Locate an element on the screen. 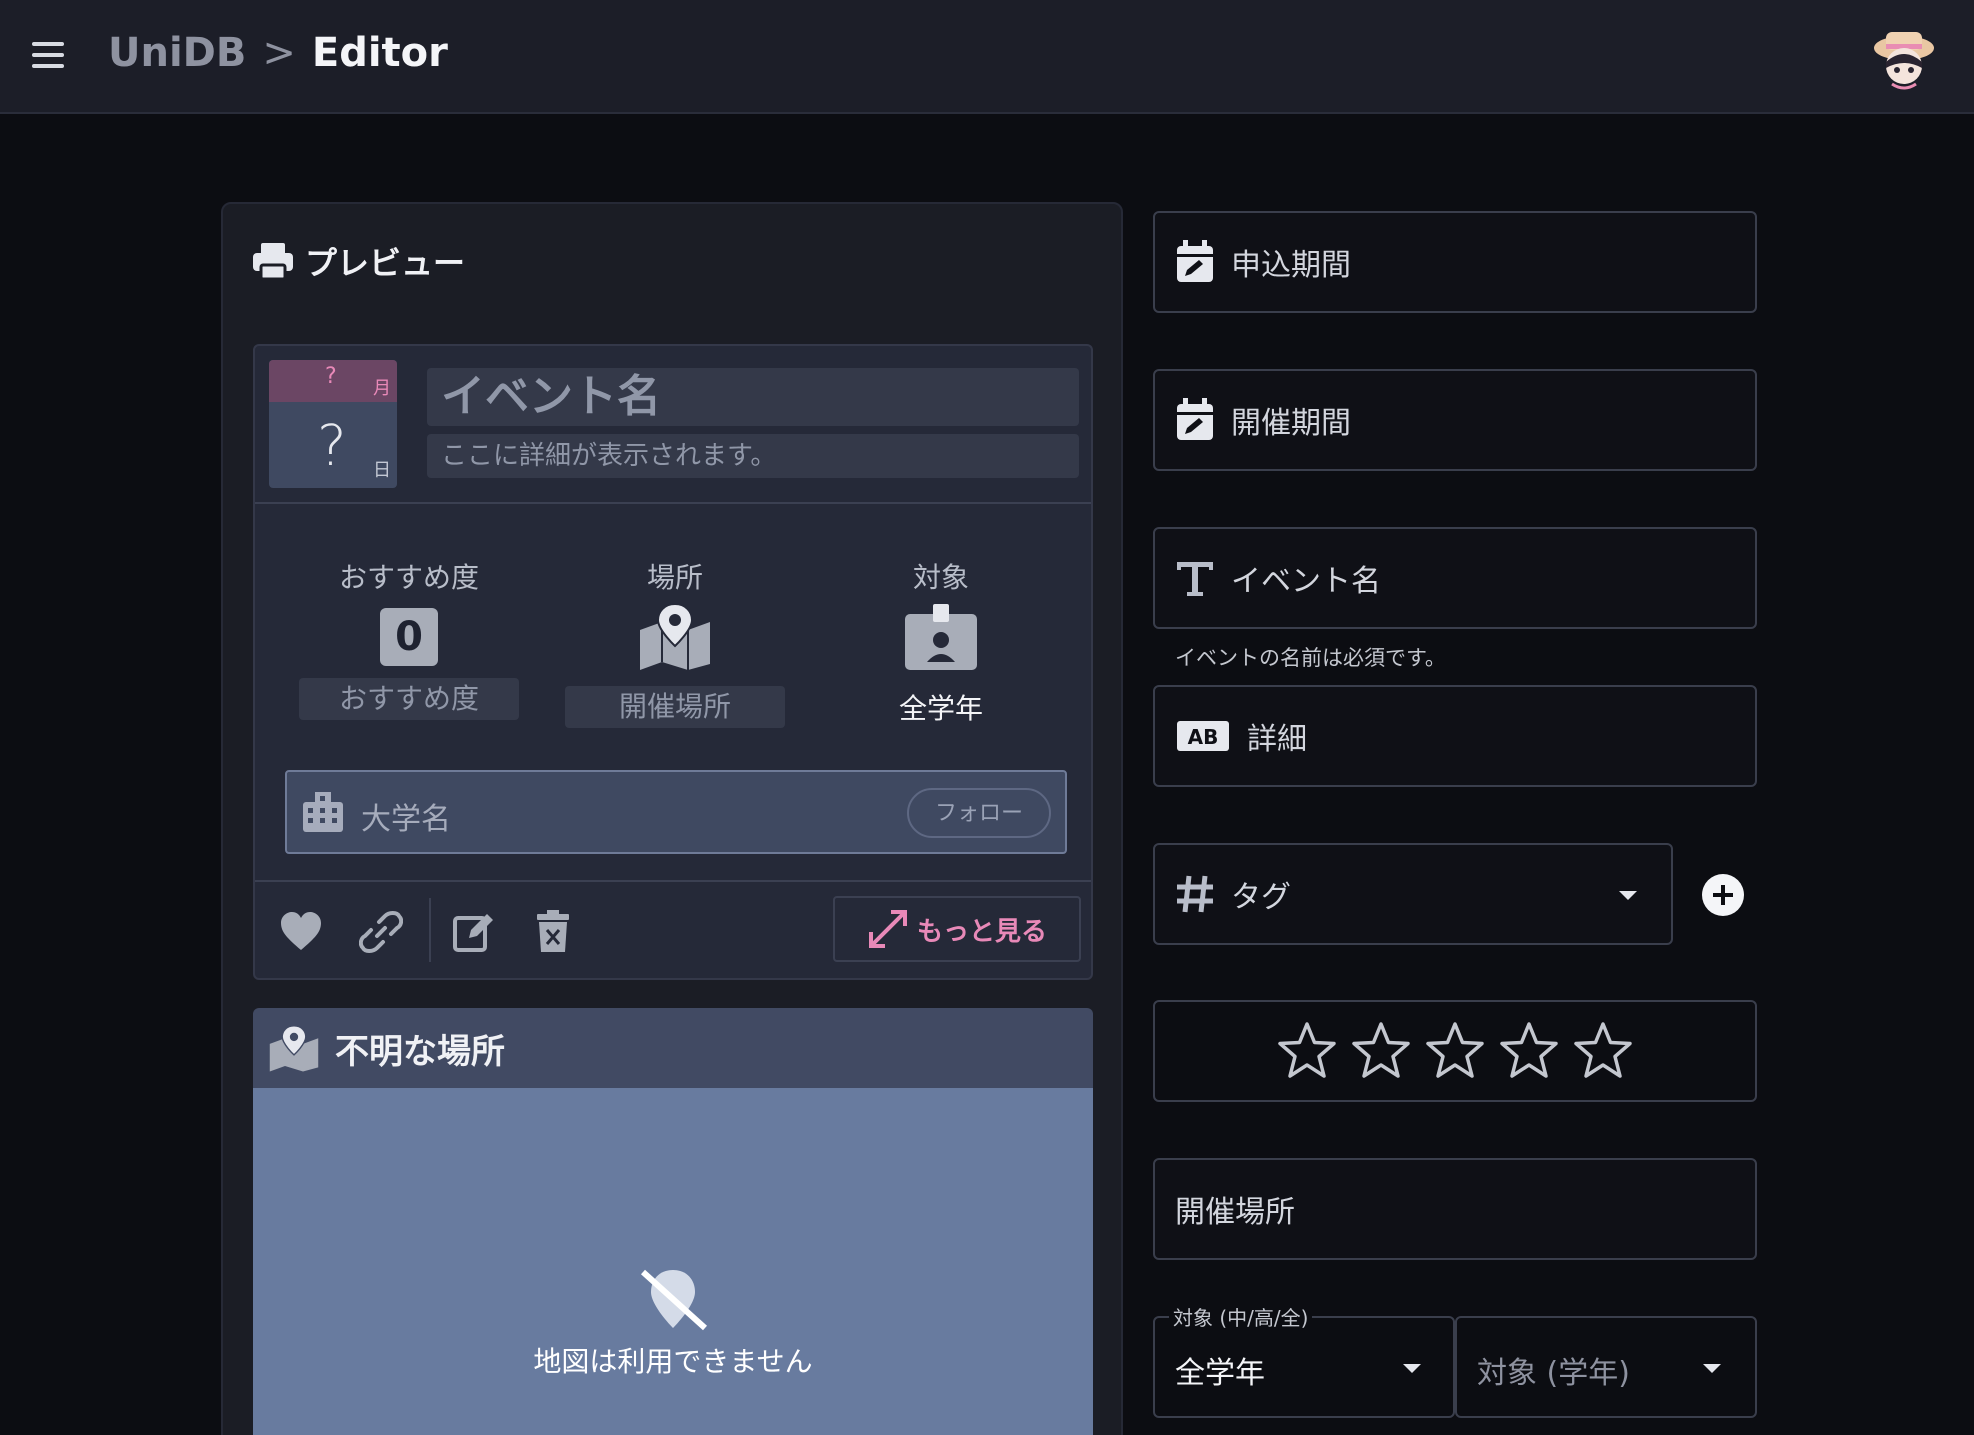  map-header: 不明な場所 is located at coordinates (673, 1048).